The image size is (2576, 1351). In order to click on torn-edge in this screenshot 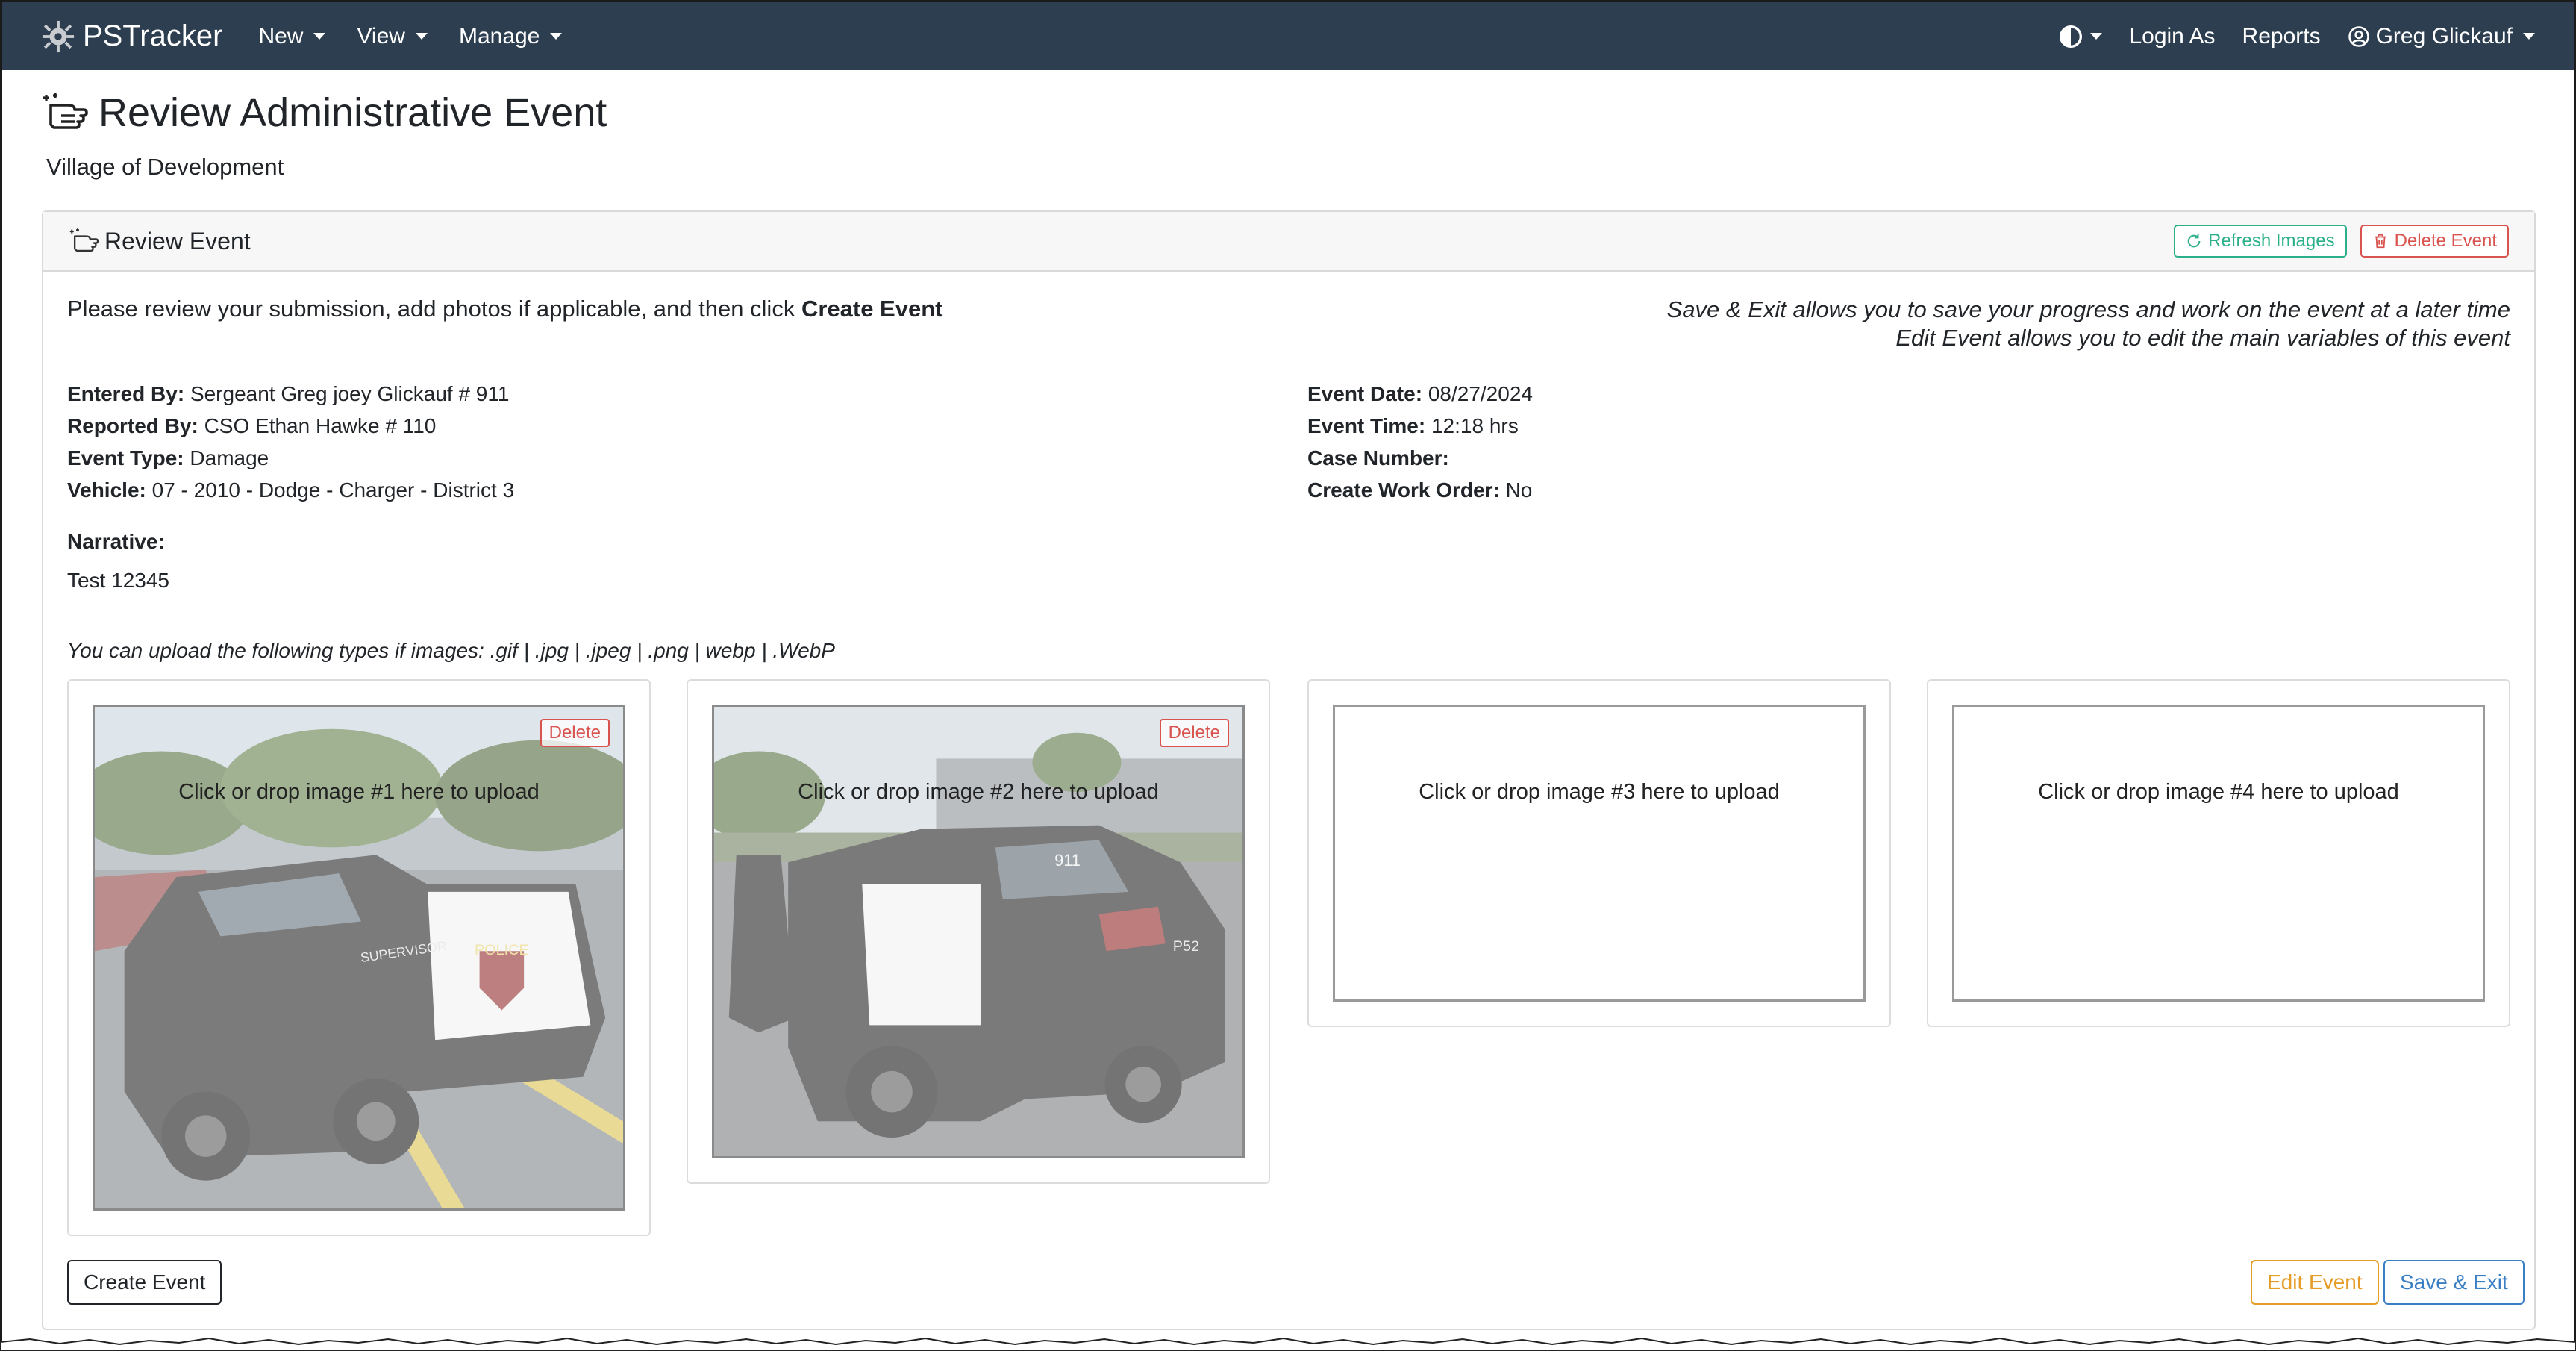, I will do `click(1288, 1344)`.